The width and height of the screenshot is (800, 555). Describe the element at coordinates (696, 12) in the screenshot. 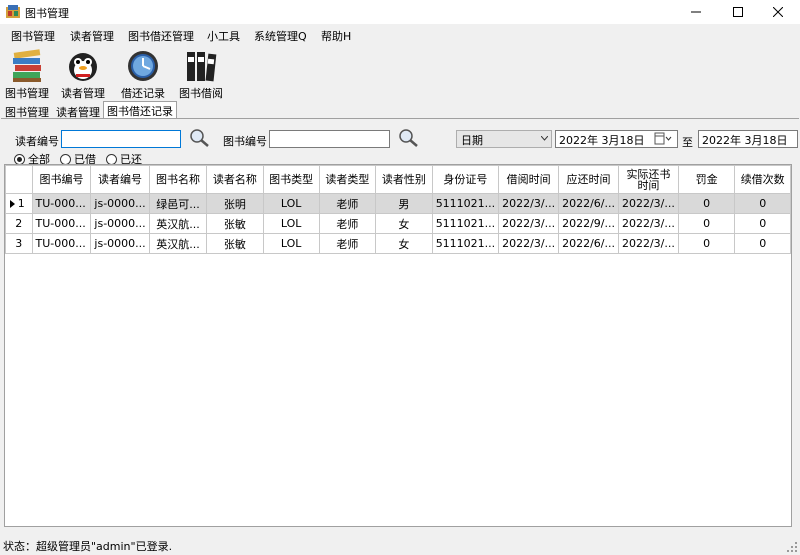

I see `minimize-button` at that location.